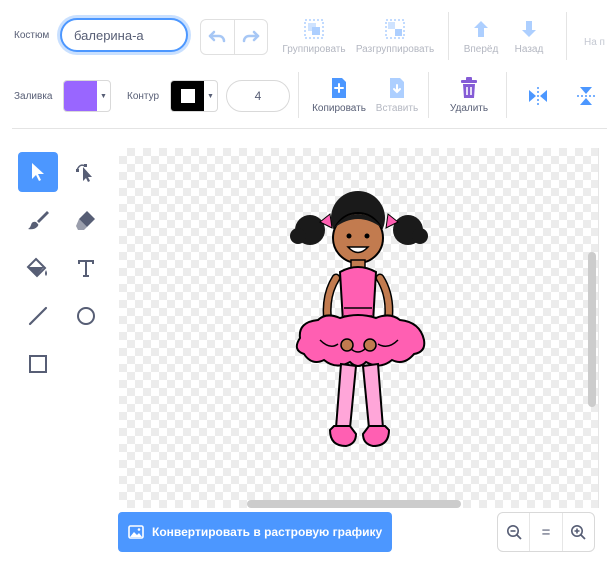 Image resolution: width=607 pixels, height=562 pixels. I want to click on flip-vertical-icon, so click(586, 96).